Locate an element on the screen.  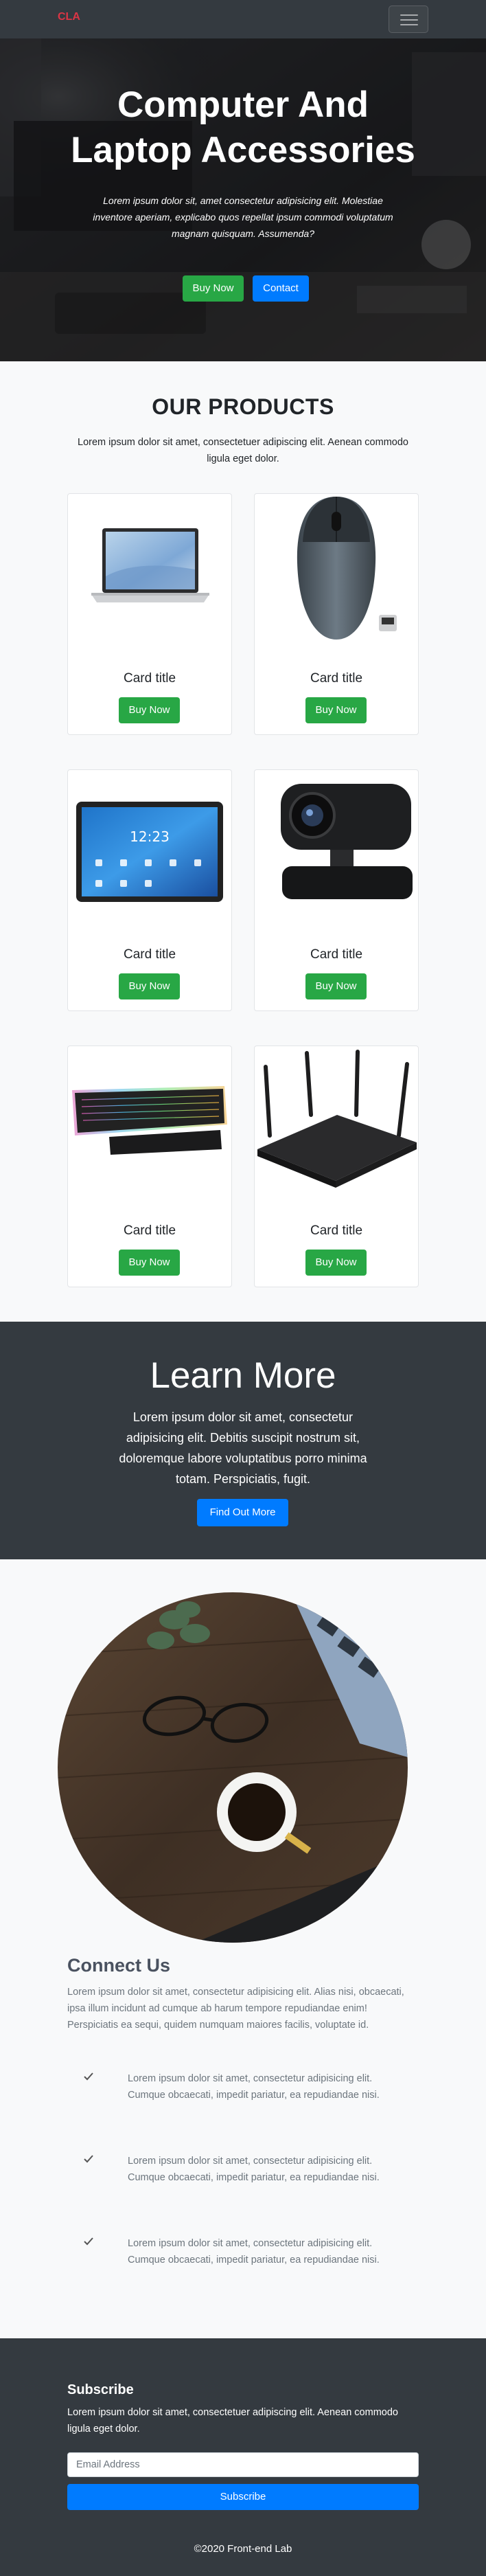
learn-more-title: Learn More is located at coordinates (243, 1375).